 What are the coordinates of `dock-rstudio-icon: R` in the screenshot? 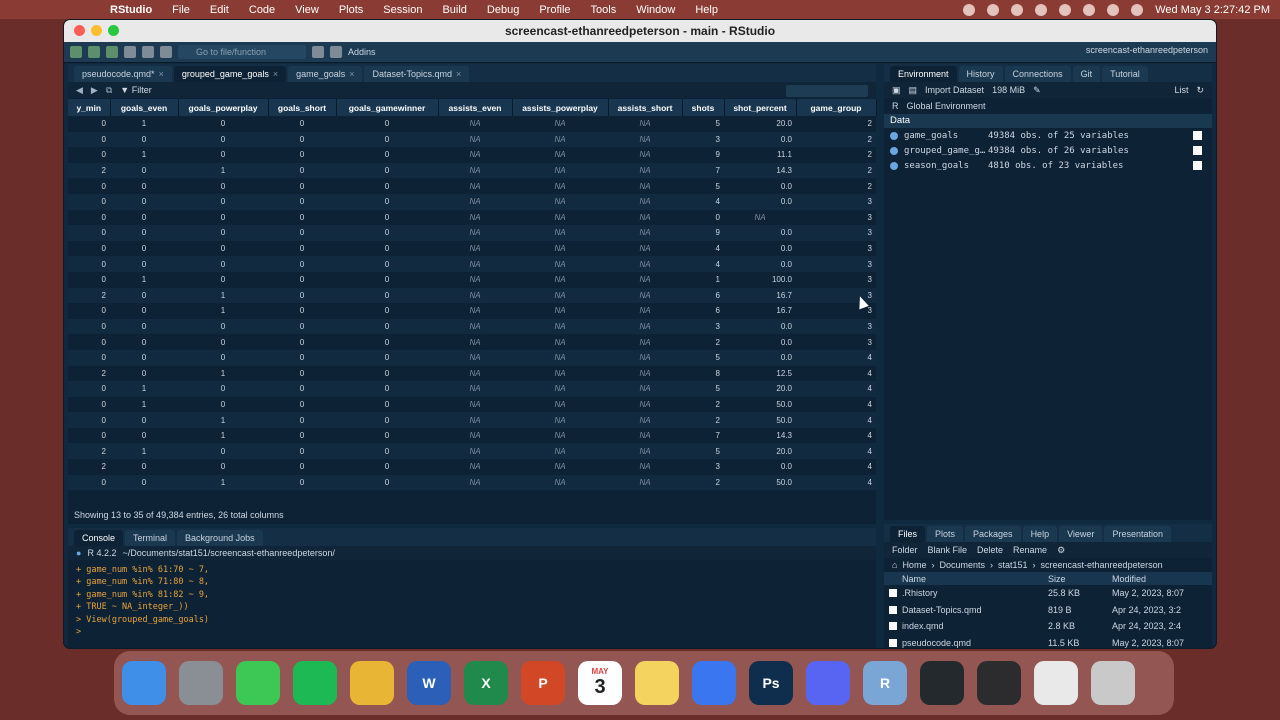 It's located at (885, 683).